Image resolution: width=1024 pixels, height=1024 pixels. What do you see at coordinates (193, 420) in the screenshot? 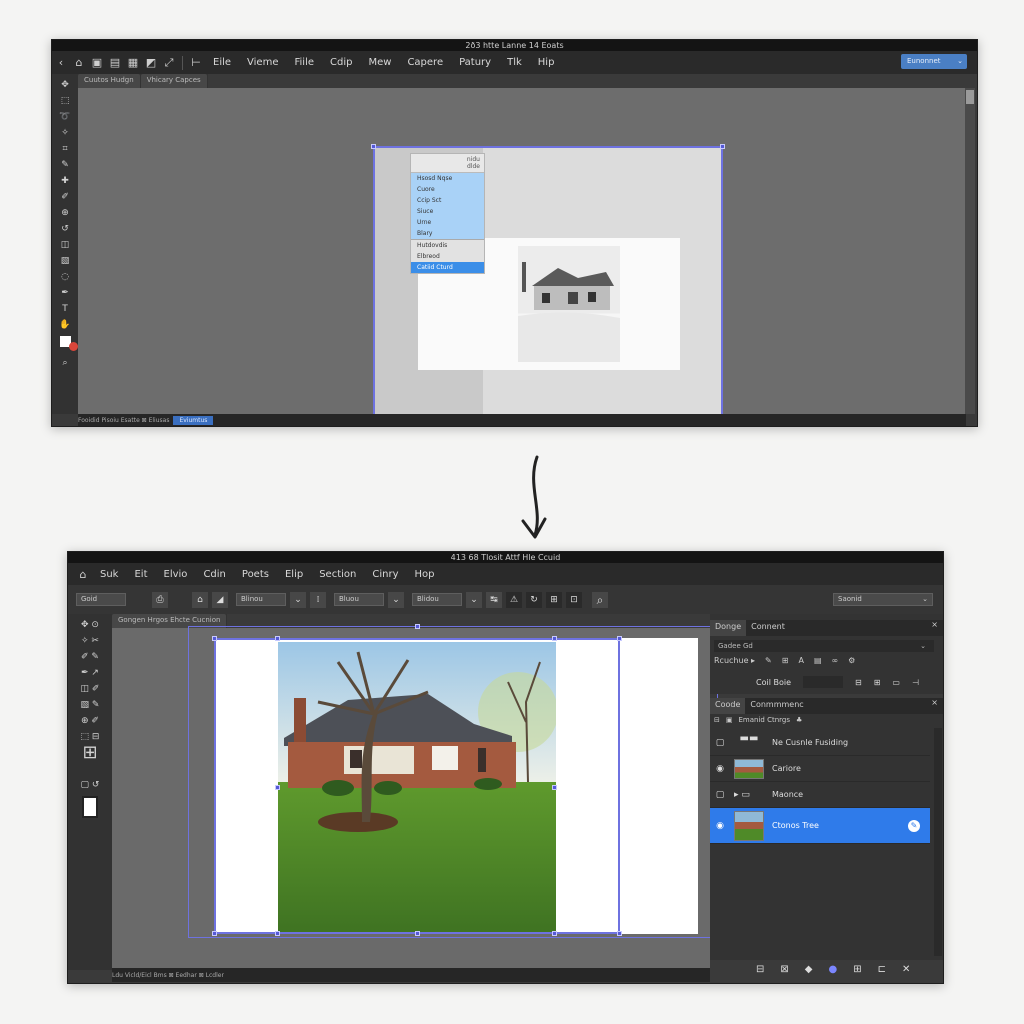
I see `status-chip: Eviumtus` at bounding box center [193, 420].